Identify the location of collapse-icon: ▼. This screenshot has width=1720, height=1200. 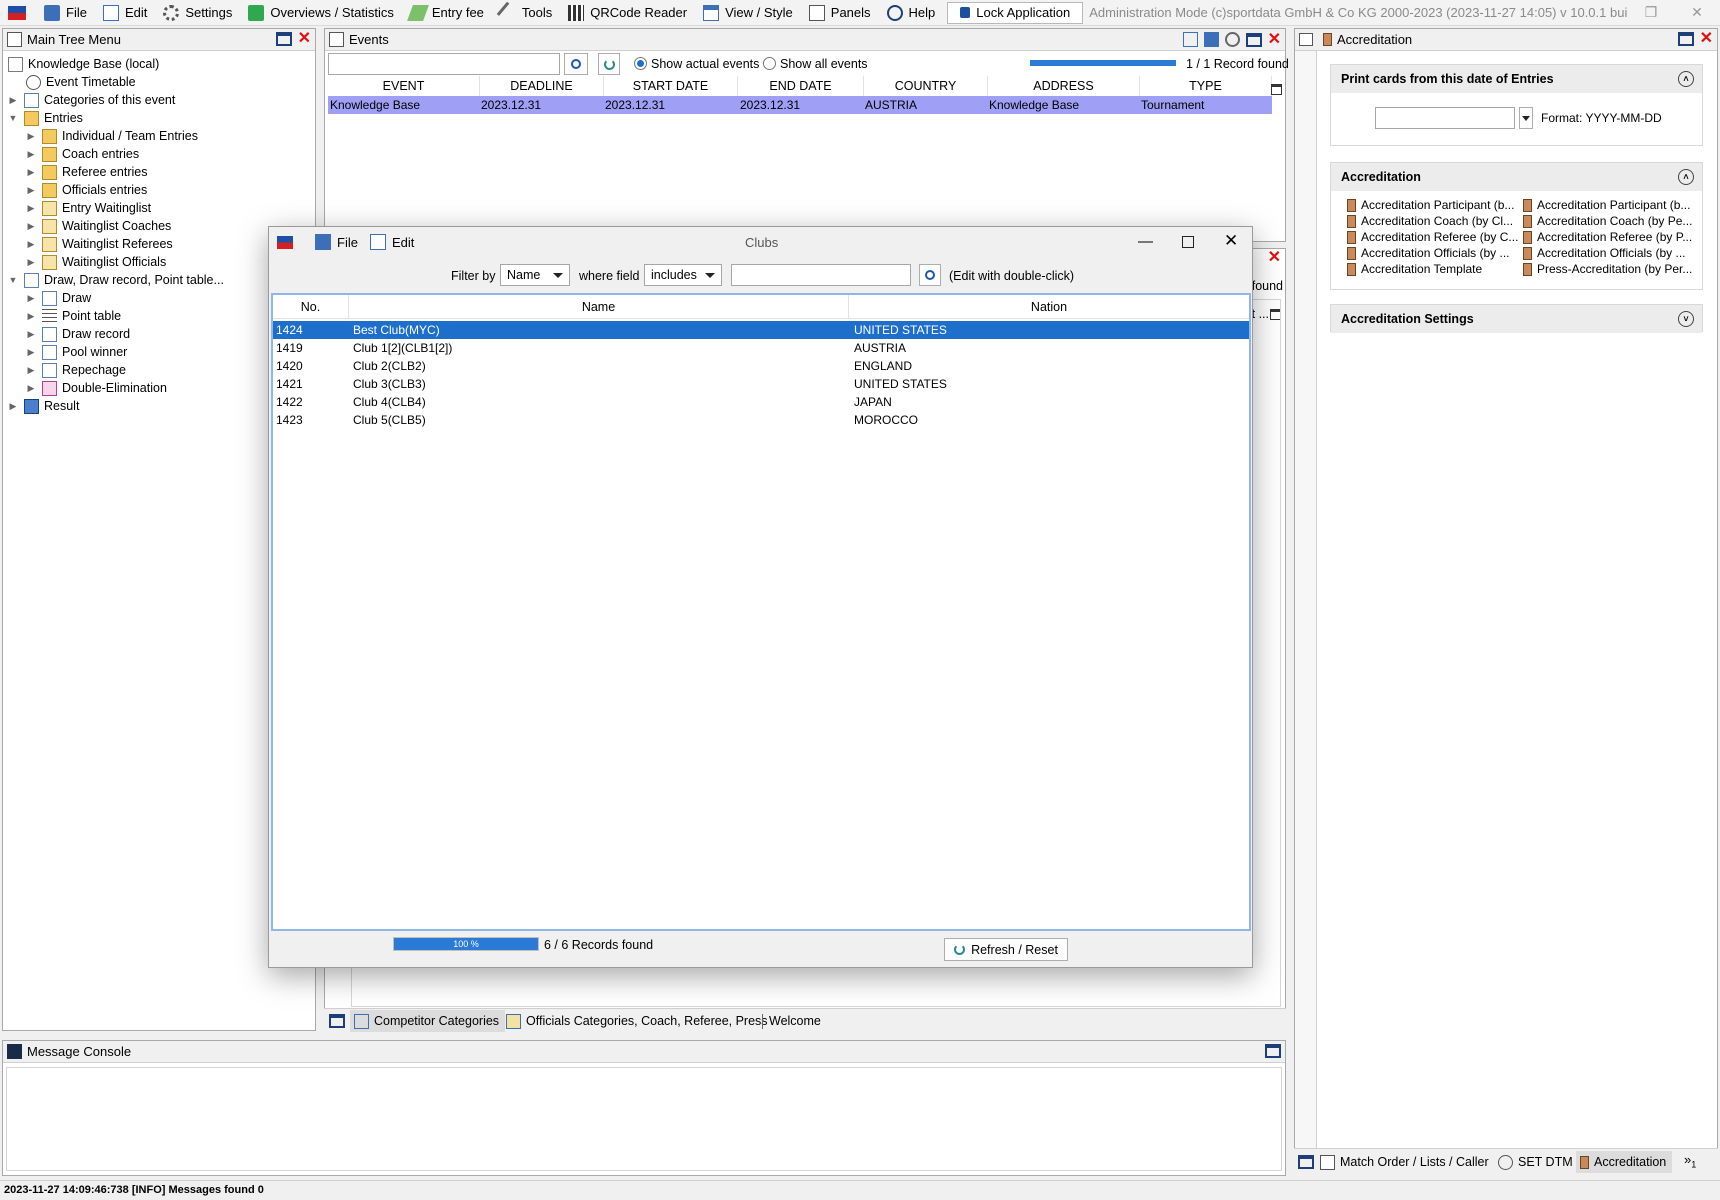
(13, 280).